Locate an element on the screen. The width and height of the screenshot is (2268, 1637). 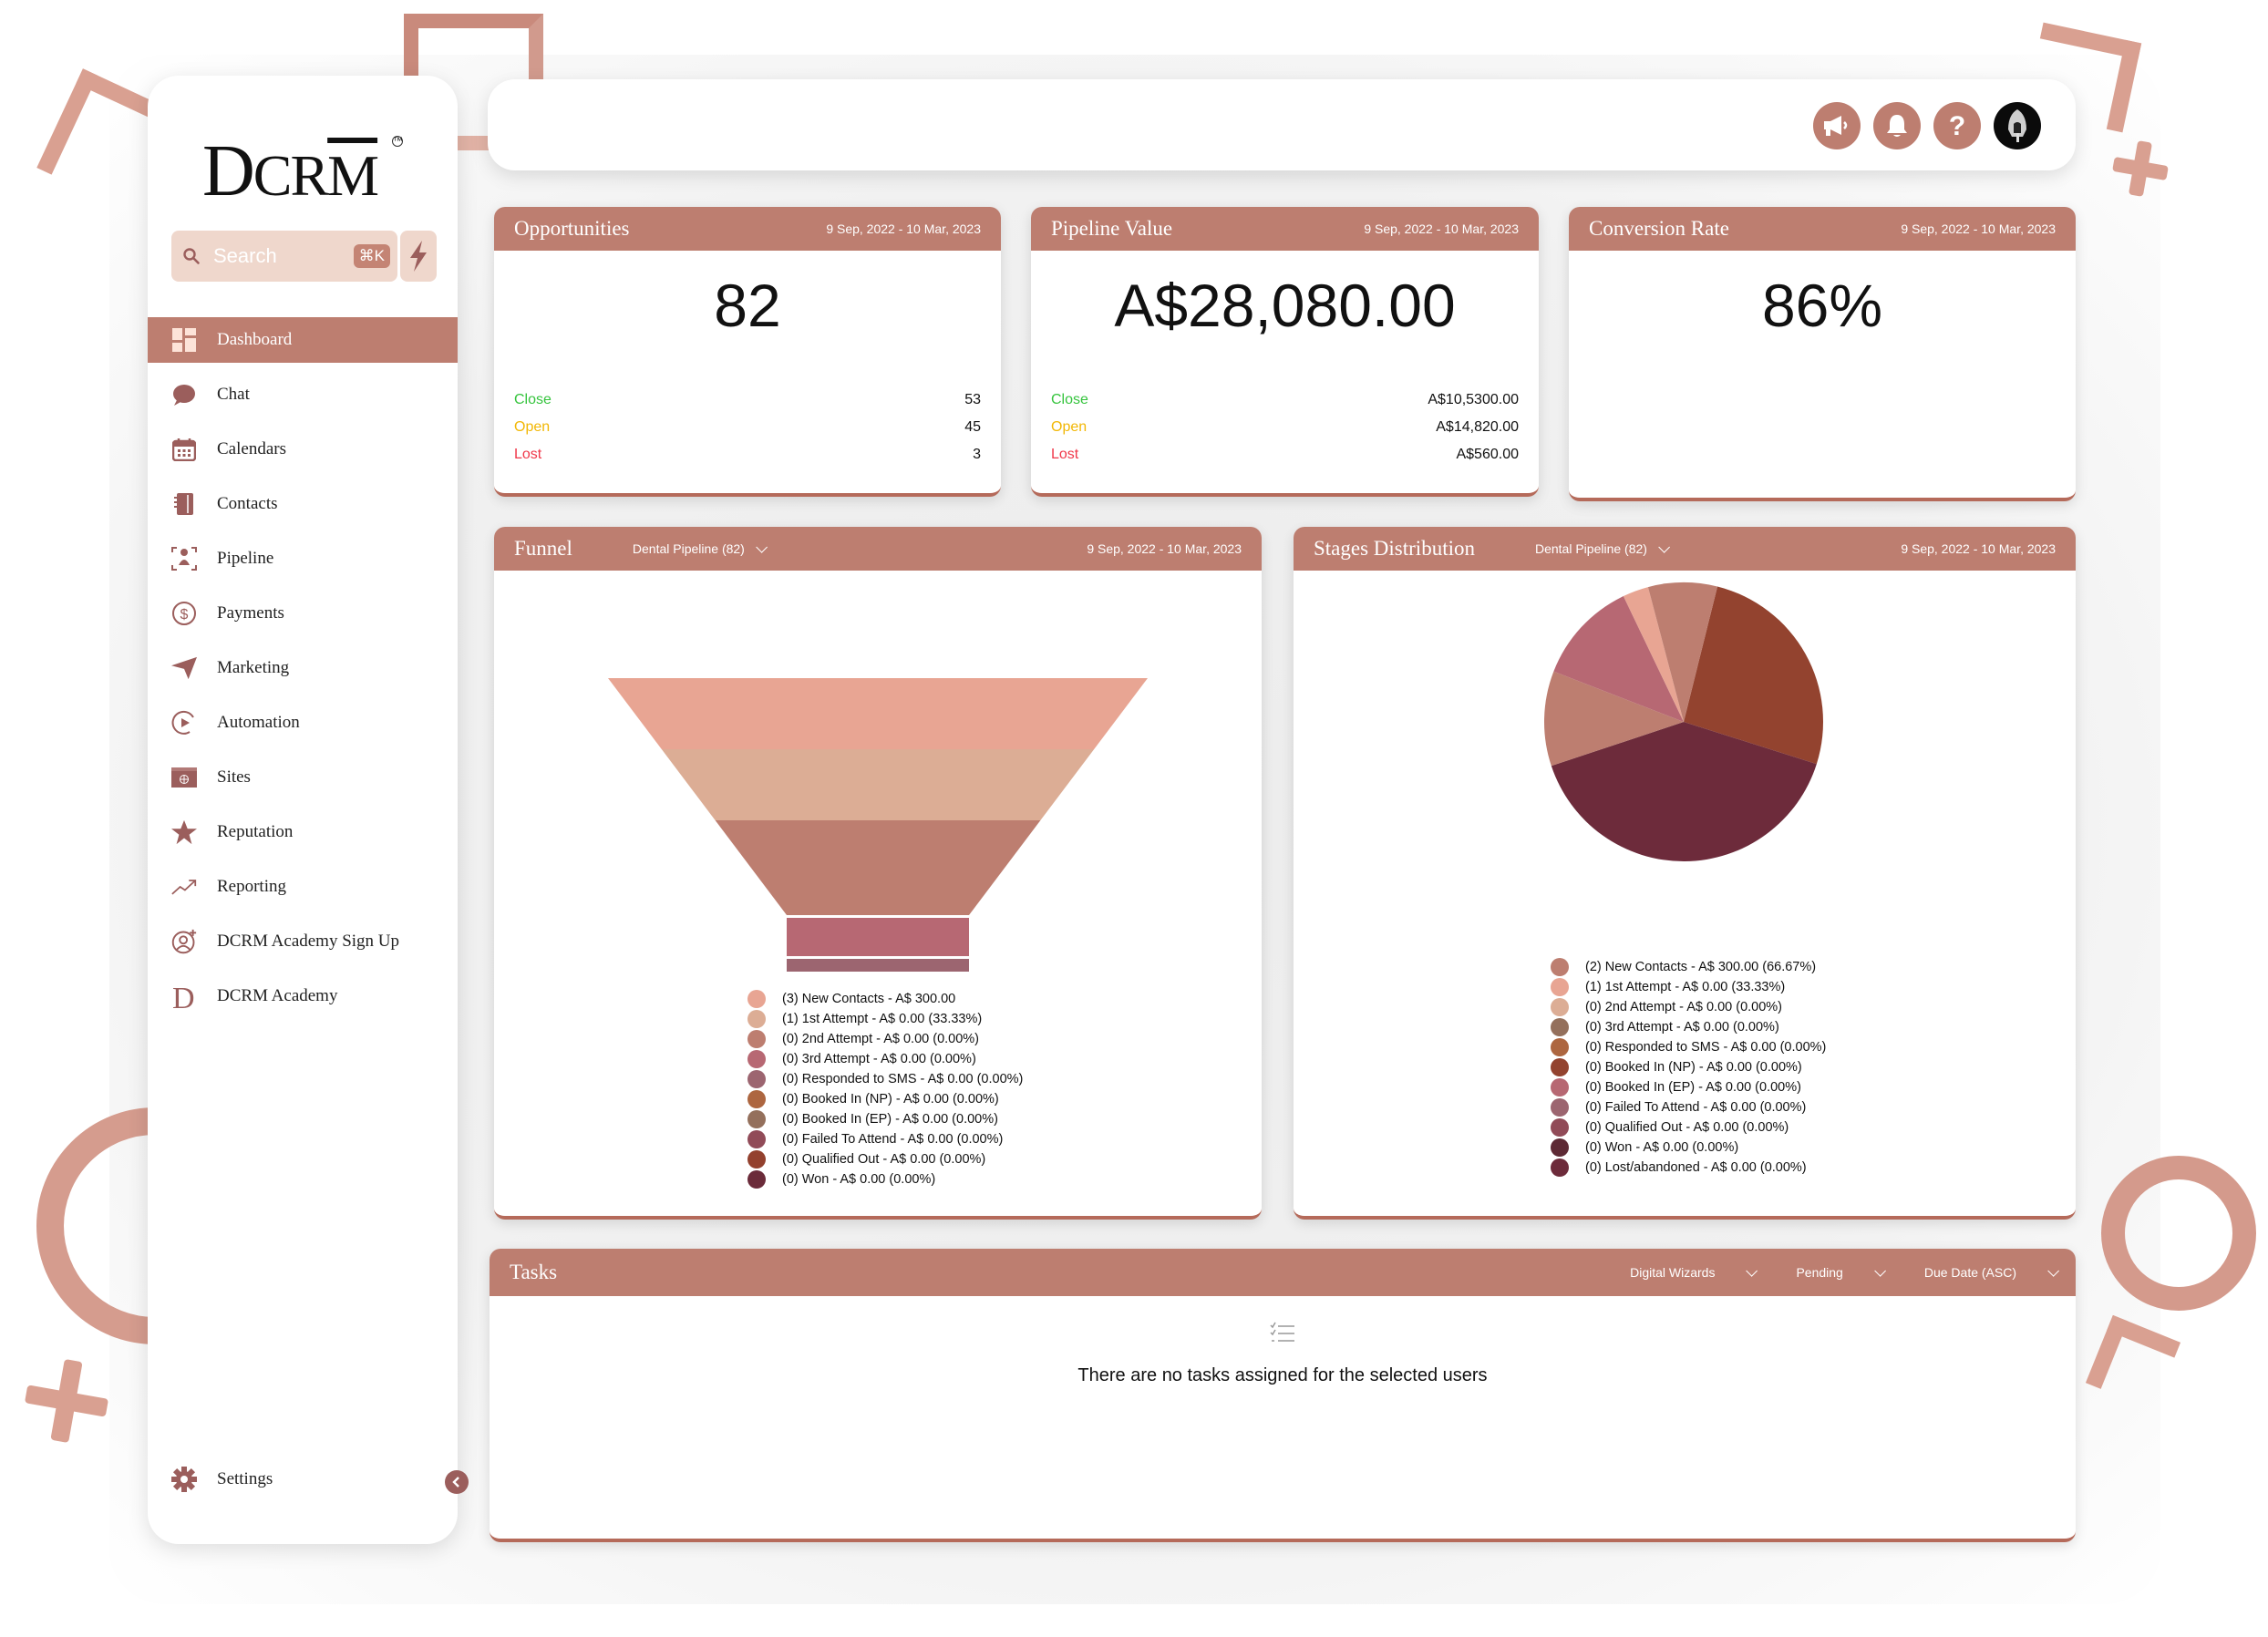
sidebar-item-label: Reputation is located at coordinates (255, 831).